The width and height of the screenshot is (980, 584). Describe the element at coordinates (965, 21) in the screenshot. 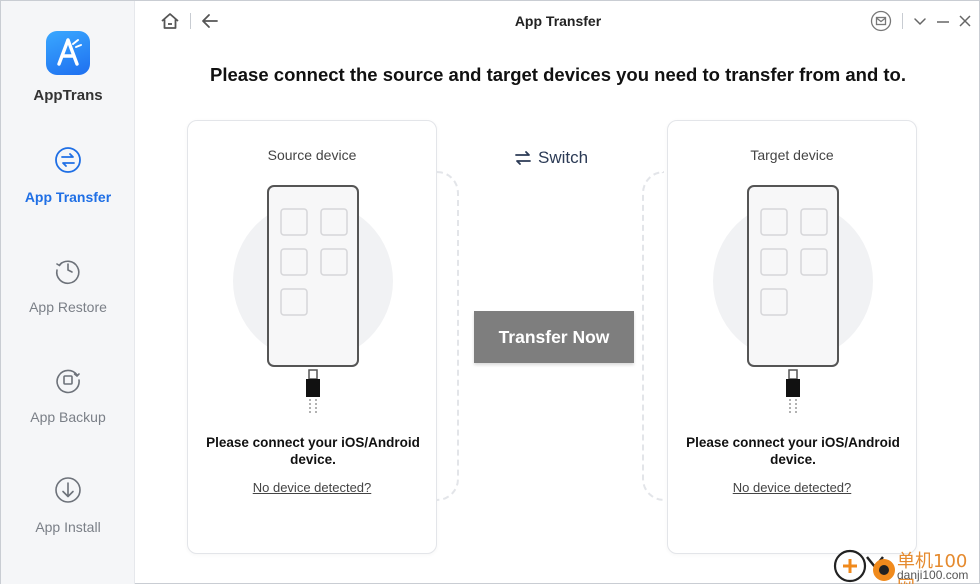

I see `close-icon` at that location.